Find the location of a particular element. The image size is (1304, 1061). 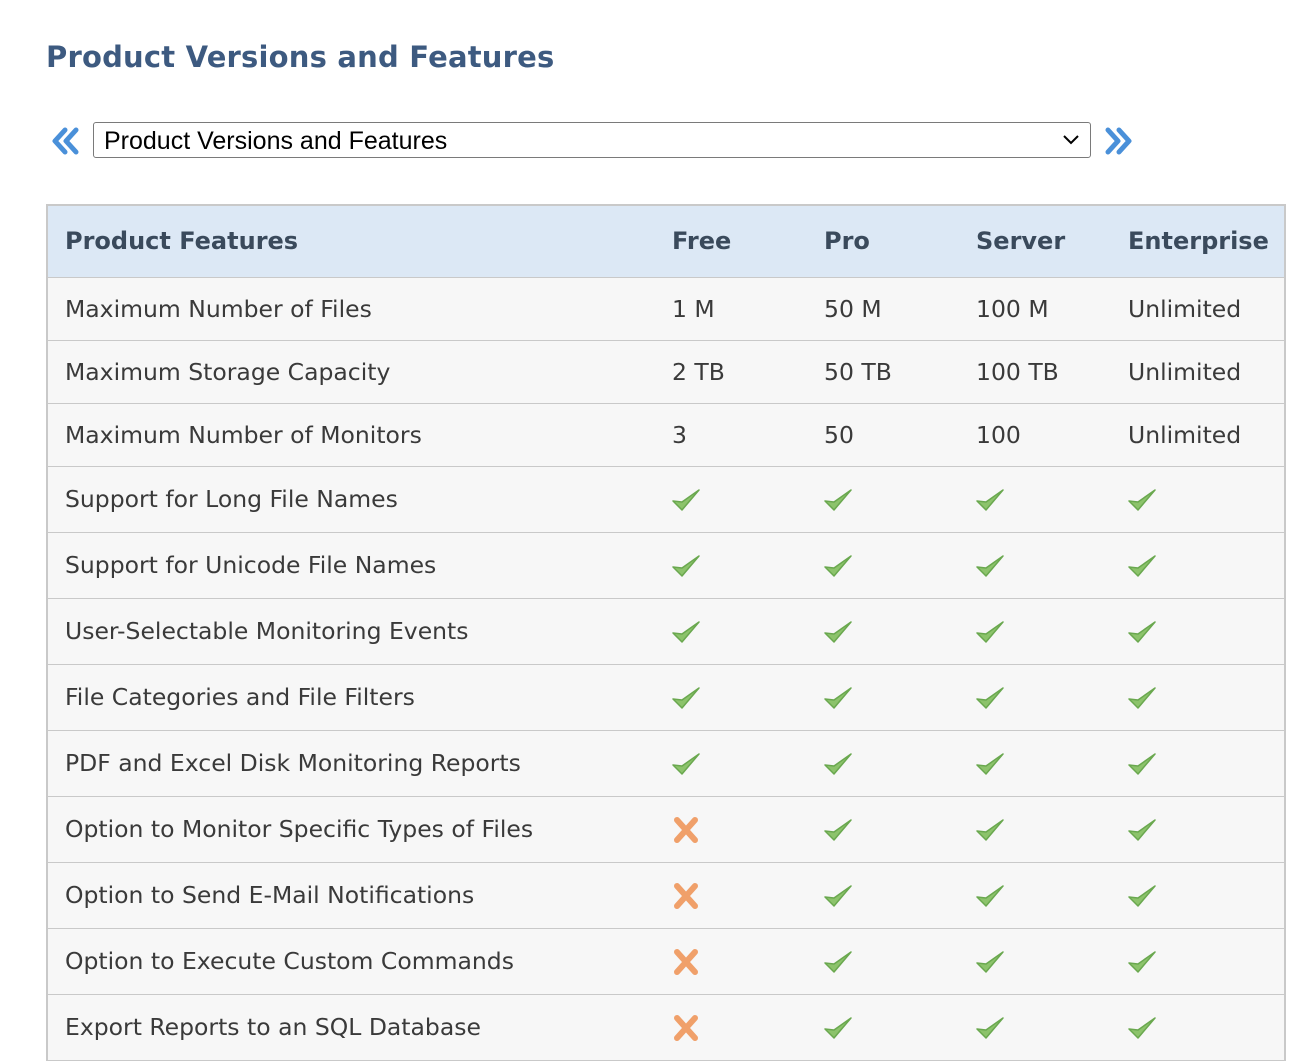

chevron-down-icon is located at coordinates (1071, 140).